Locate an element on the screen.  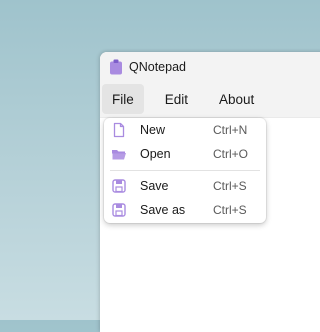
menu-file: File is located at coordinates (123, 99).